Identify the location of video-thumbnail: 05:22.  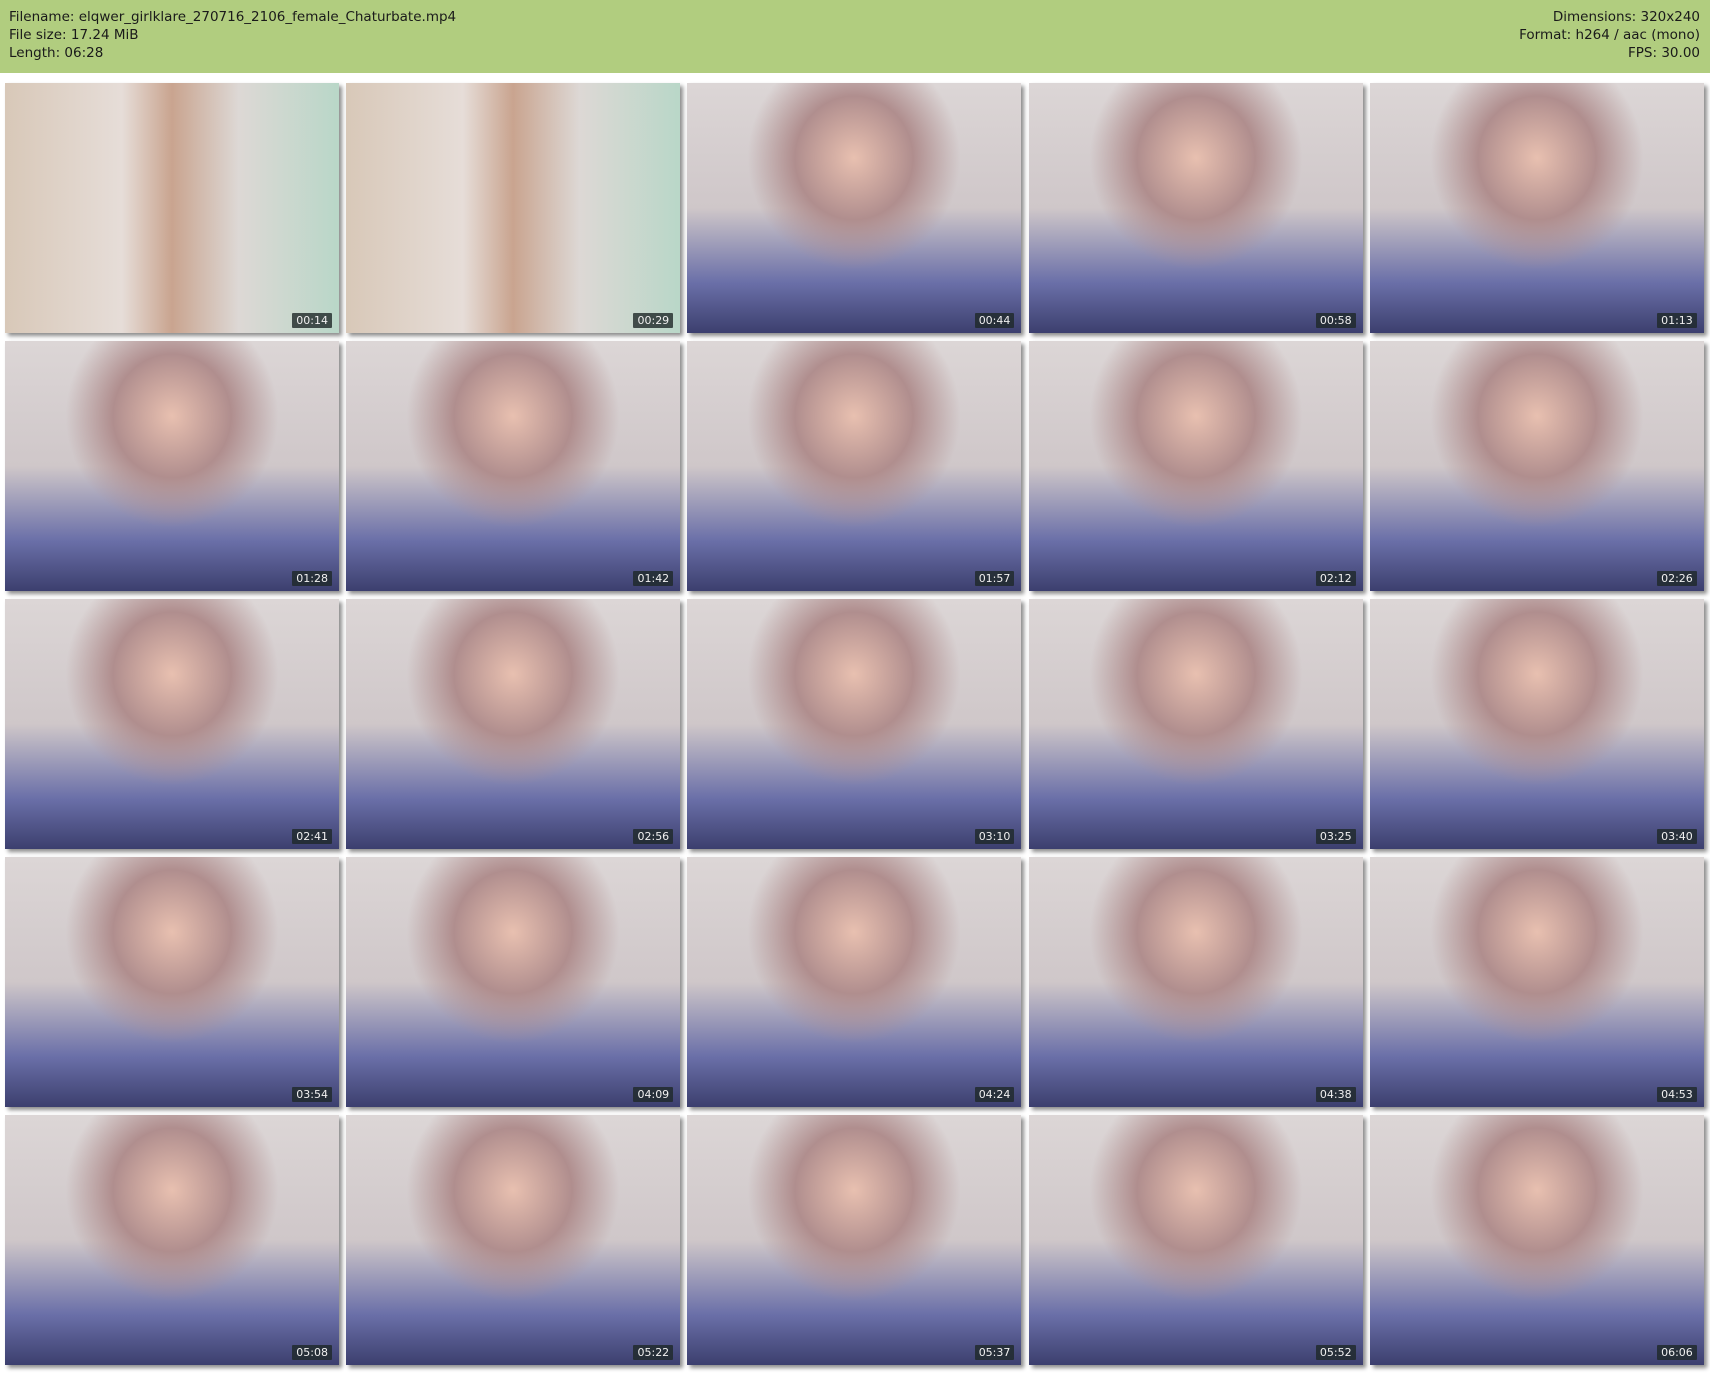
(513, 1240).